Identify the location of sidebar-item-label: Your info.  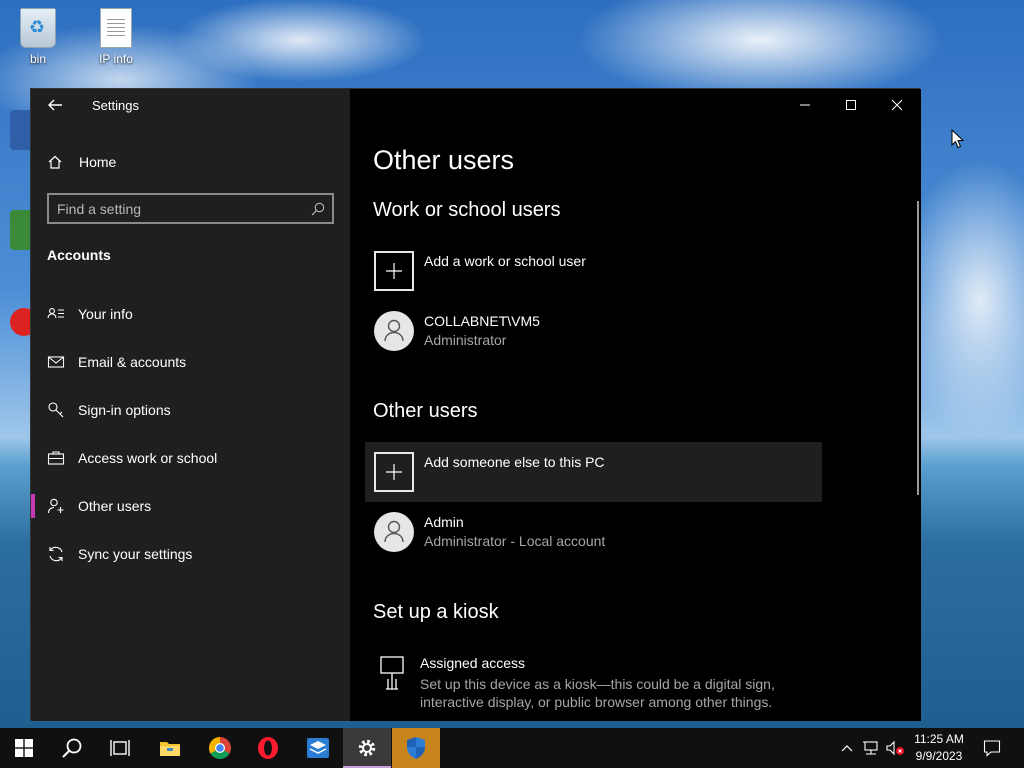
(105, 314).